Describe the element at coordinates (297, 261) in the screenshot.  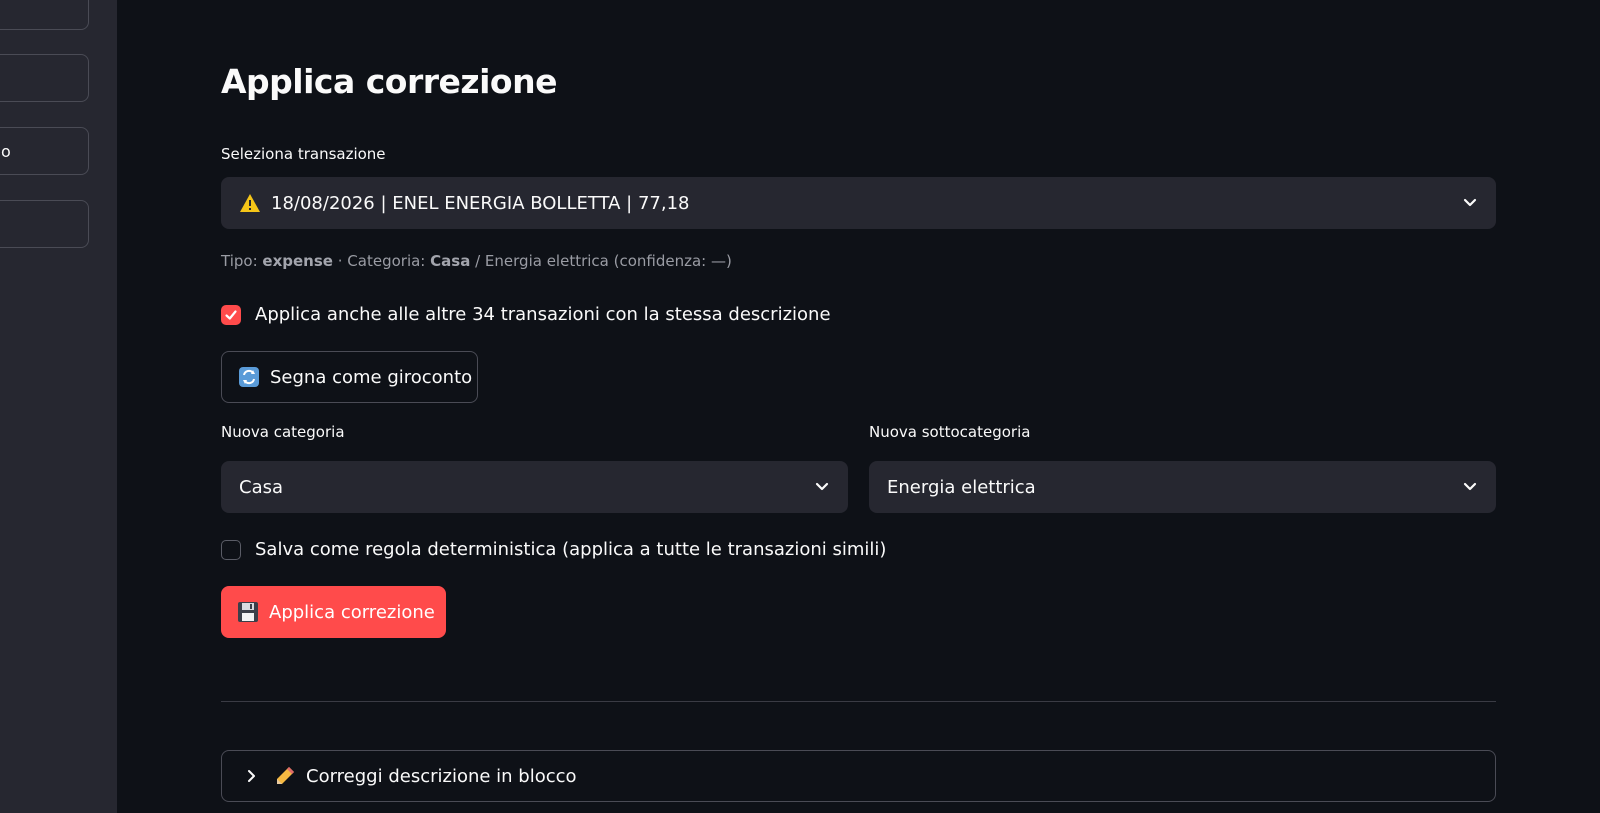
I see `tipo-value: expense` at that location.